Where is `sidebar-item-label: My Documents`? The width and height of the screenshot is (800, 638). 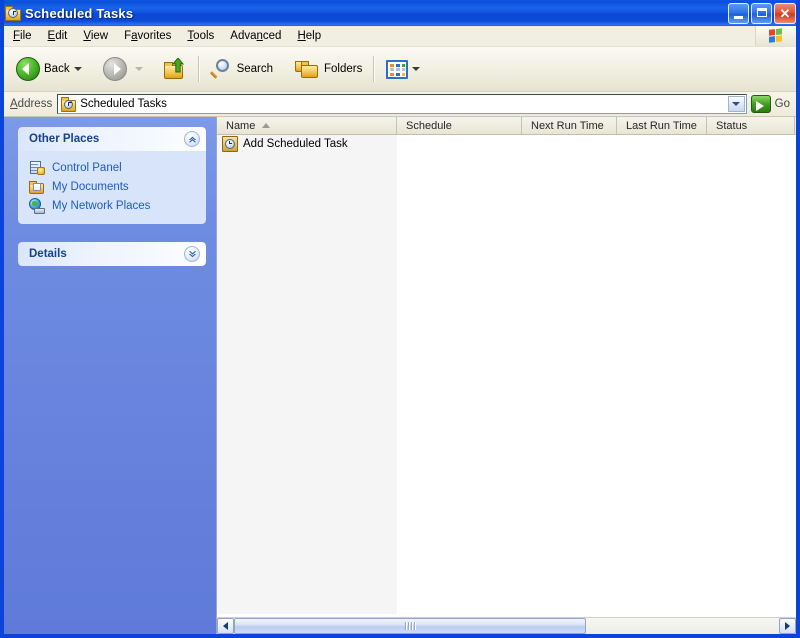
sidebar-item-label: My Documents is located at coordinates (90, 186).